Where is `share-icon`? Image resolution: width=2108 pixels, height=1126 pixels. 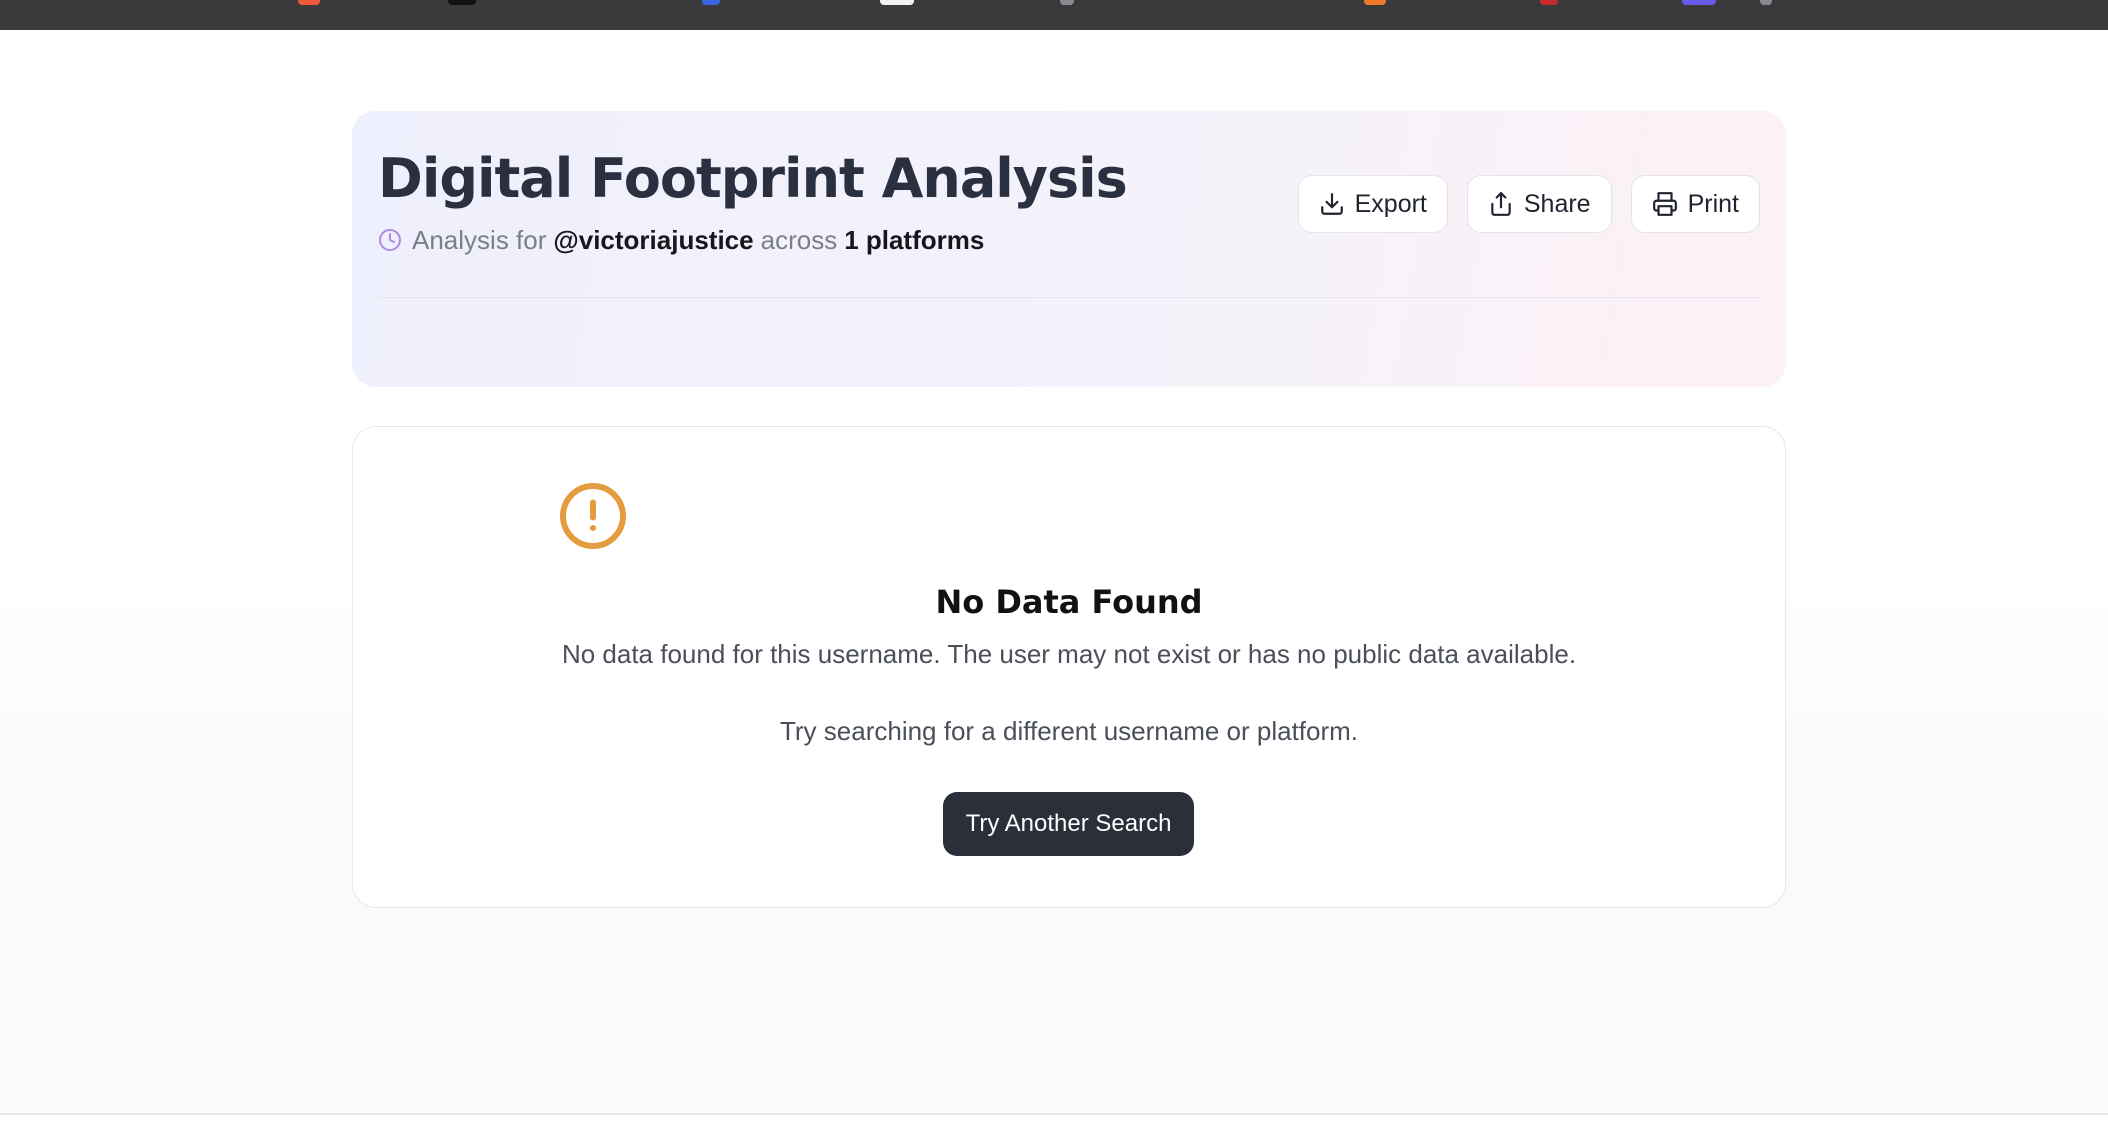 share-icon is located at coordinates (1501, 204).